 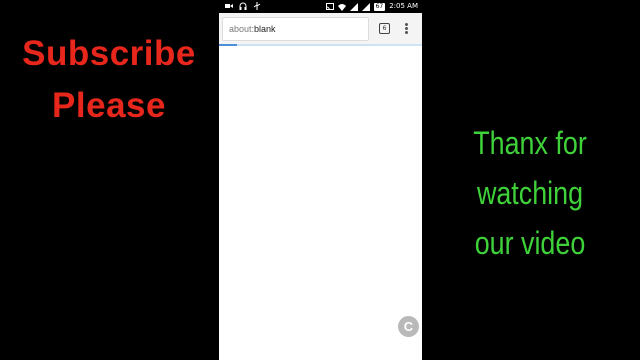 What do you see at coordinates (530, 168) in the screenshot?
I see `thanks-line-1: Thanx for watching` at bounding box center [530, 168].